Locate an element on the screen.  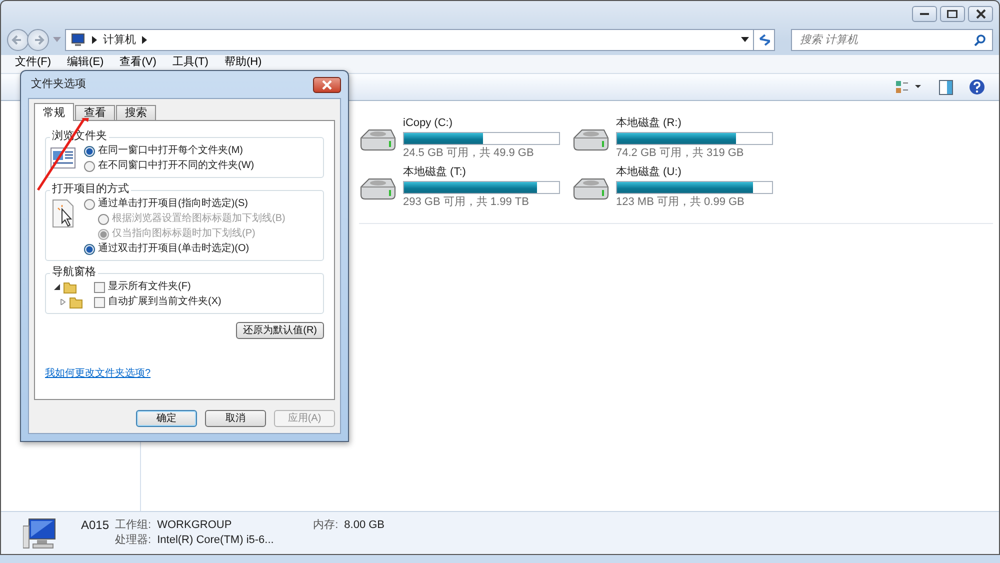
radio-label: 根据浏览器设置给图标标题加下划线(B) is located at coordinates (192, 219).